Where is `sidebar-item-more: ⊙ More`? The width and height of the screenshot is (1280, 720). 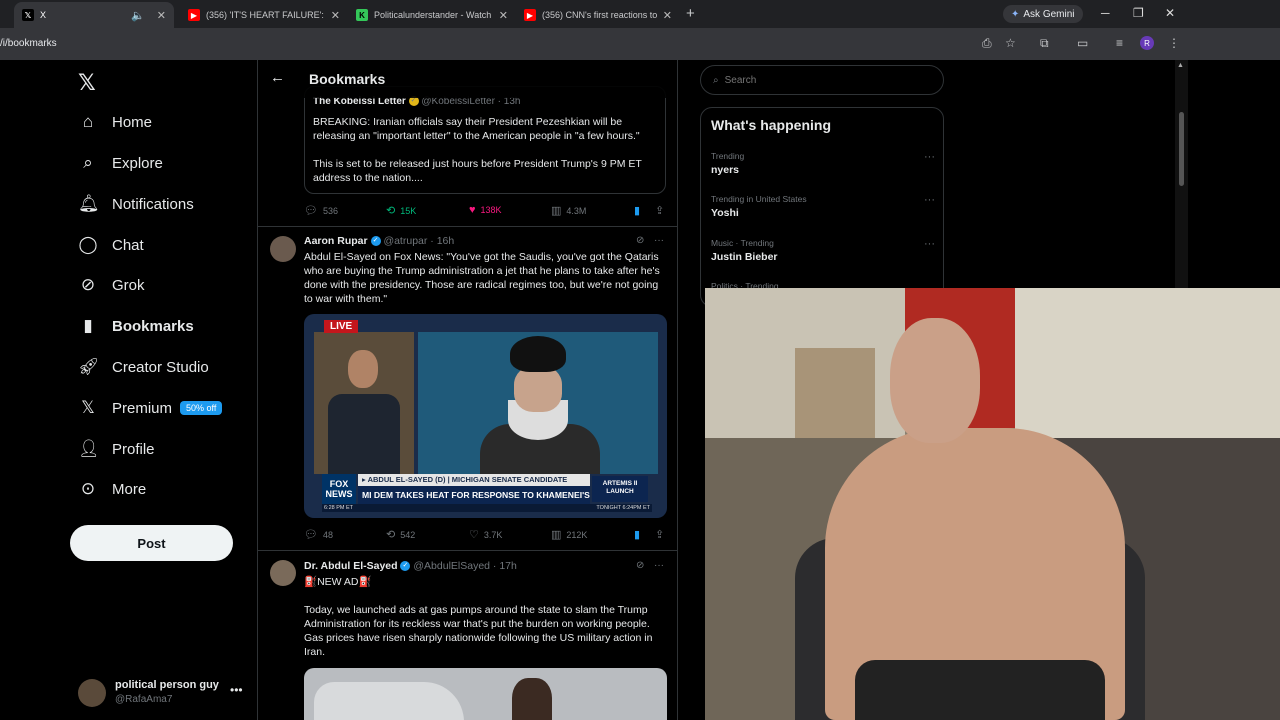 sidebar-item-more: ⊙ More is located at coordinates (112, 489).